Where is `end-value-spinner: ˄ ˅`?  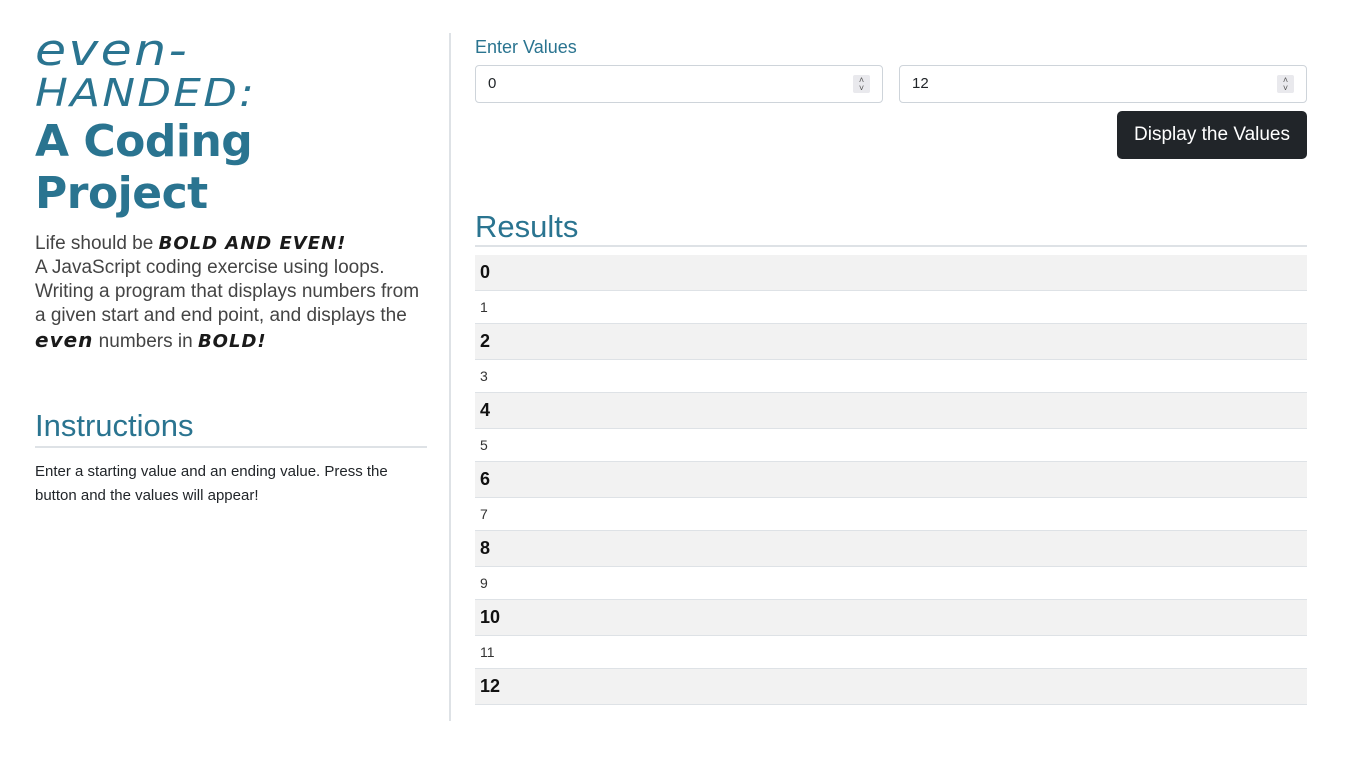
end-value-spinner: ˄ ˅ is located at coordinates (1285, 84).